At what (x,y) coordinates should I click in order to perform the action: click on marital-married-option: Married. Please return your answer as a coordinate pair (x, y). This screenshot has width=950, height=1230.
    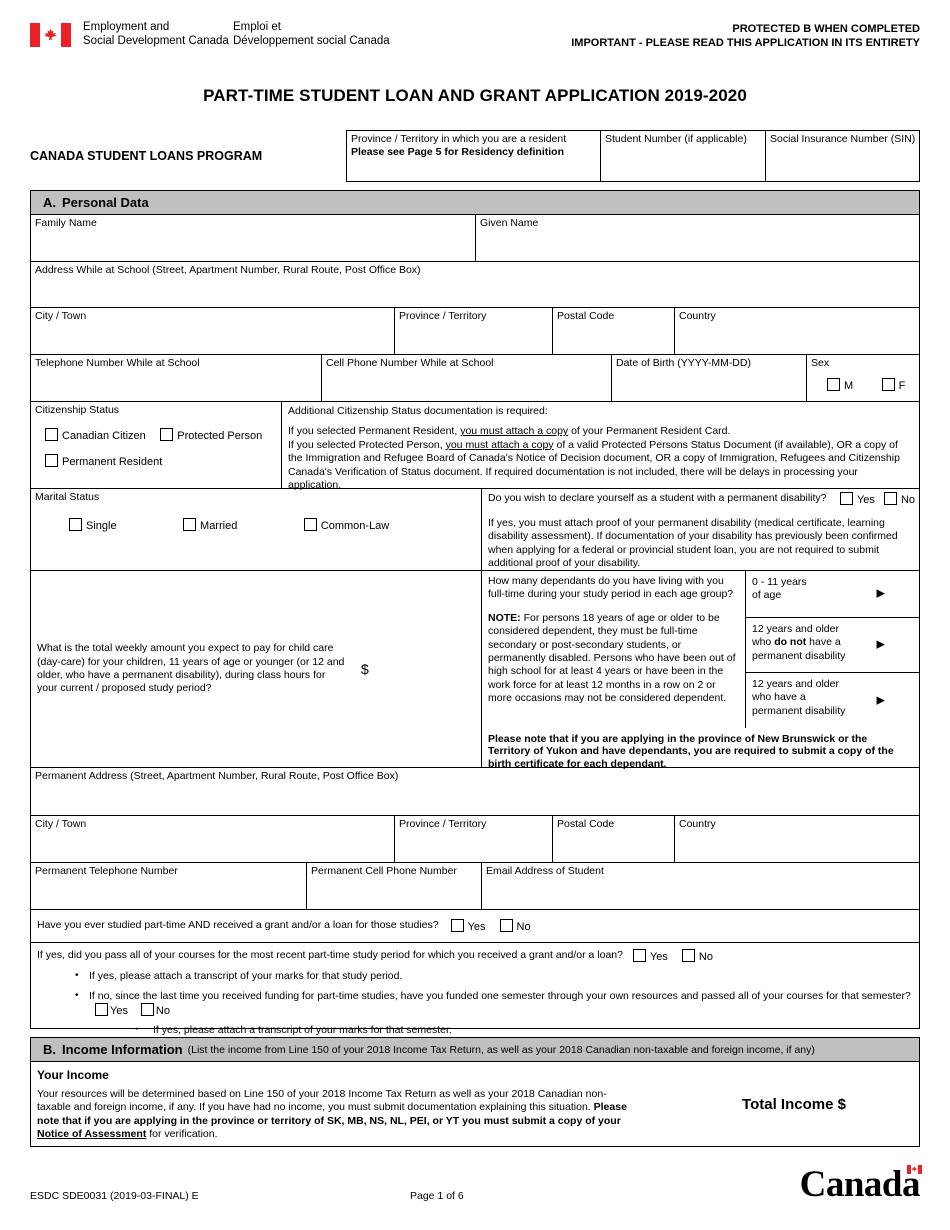
    Looking at the image, I should click on (210, 524).